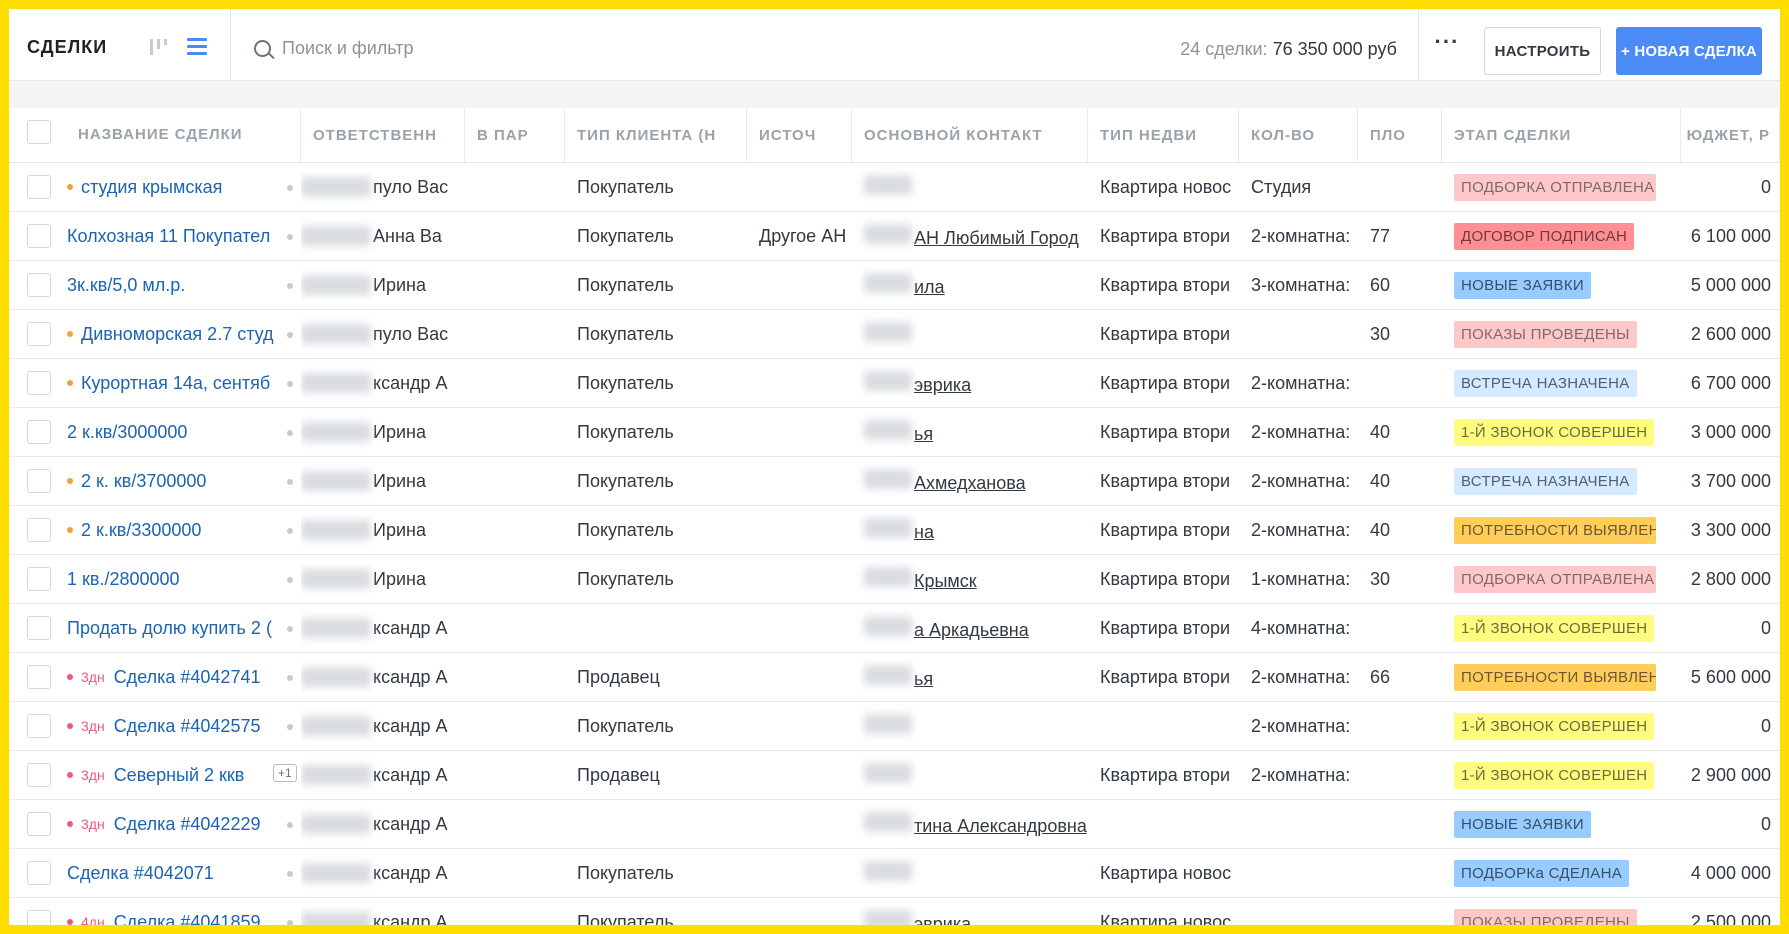  What do you see at coordinates (1400, 135) in the screenshot?
I see `column-header: Пло` at bounding box center [1400, 135].